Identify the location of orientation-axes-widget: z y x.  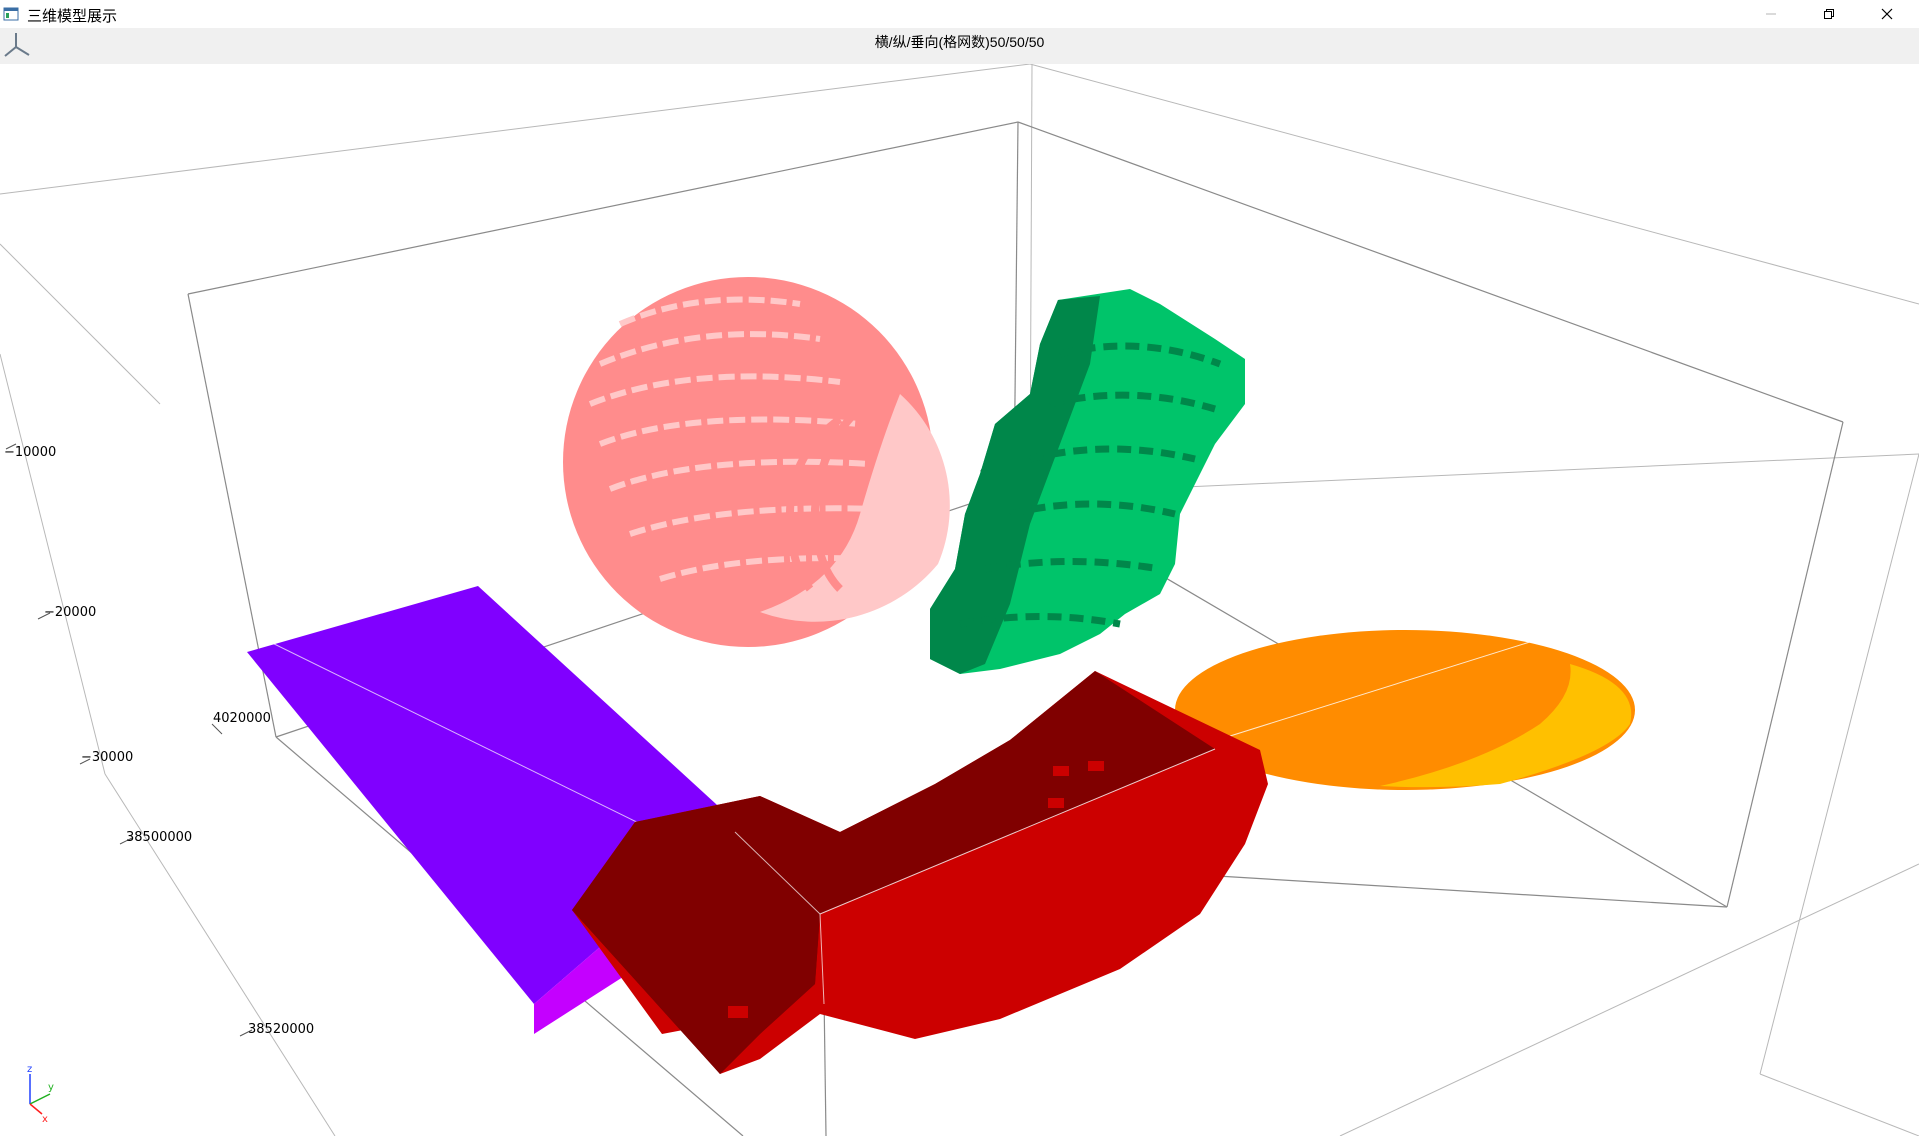
(40, 1094).